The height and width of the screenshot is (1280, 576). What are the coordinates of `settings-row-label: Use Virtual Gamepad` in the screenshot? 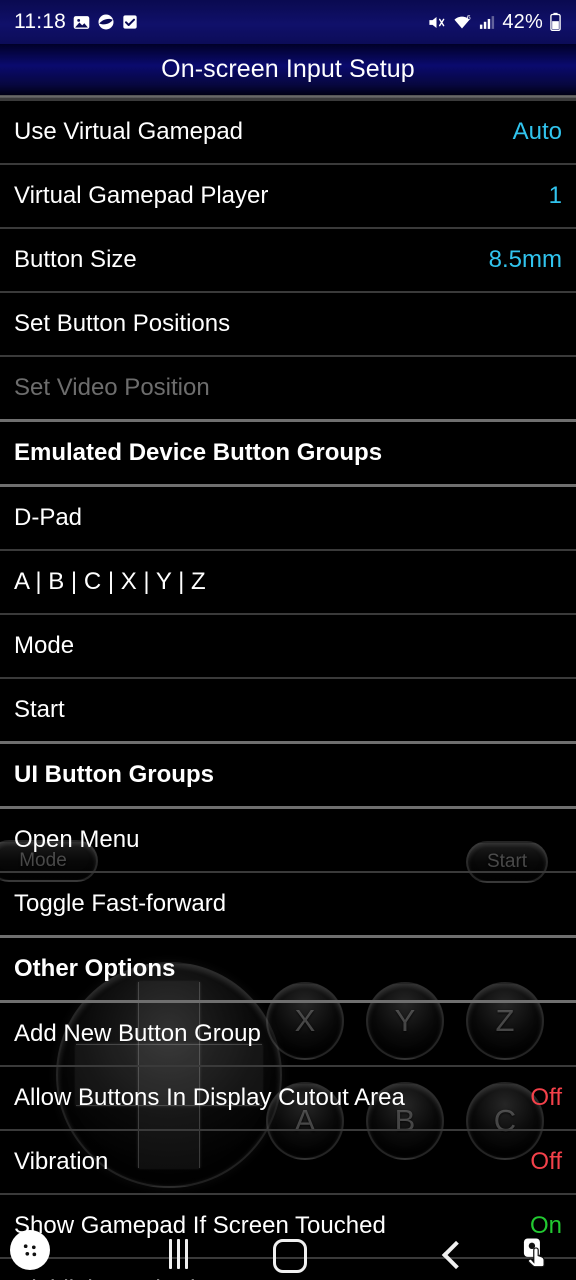 It's located at (129, 131).